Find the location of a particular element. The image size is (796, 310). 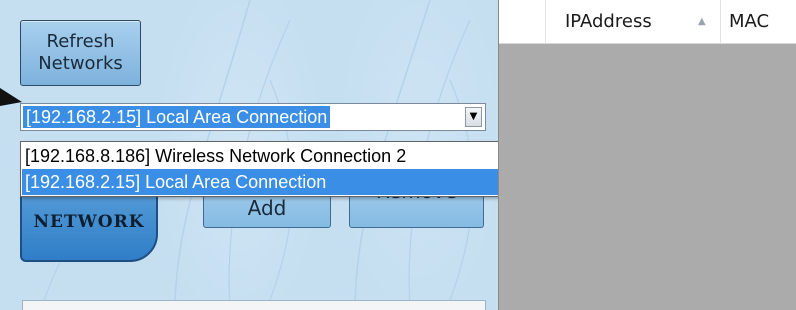

column-header-mac: MAC is located at coordinates (758, 21).